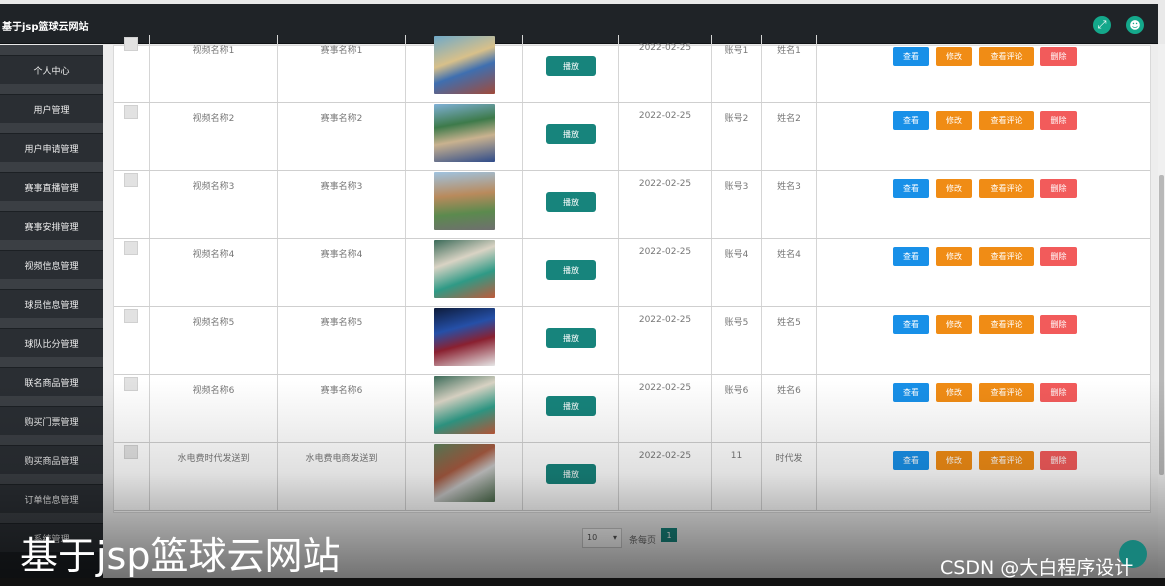 This screenshot has height=586, width=1165. What do you see at coordinates (51, 148) in the screenshot?
I see `sidebar-item-user-applications: 用户申请管理` at bounding box center [51, 148].